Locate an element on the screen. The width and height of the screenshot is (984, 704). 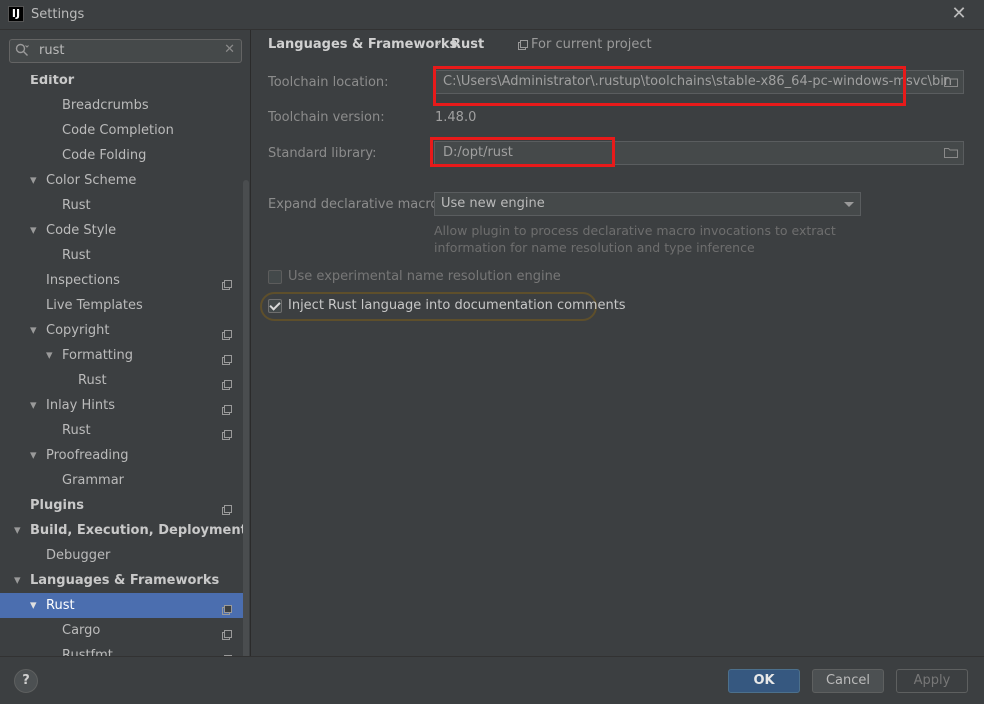
sidebar-item-label: Code Folding is located at coordinates (104, 155).